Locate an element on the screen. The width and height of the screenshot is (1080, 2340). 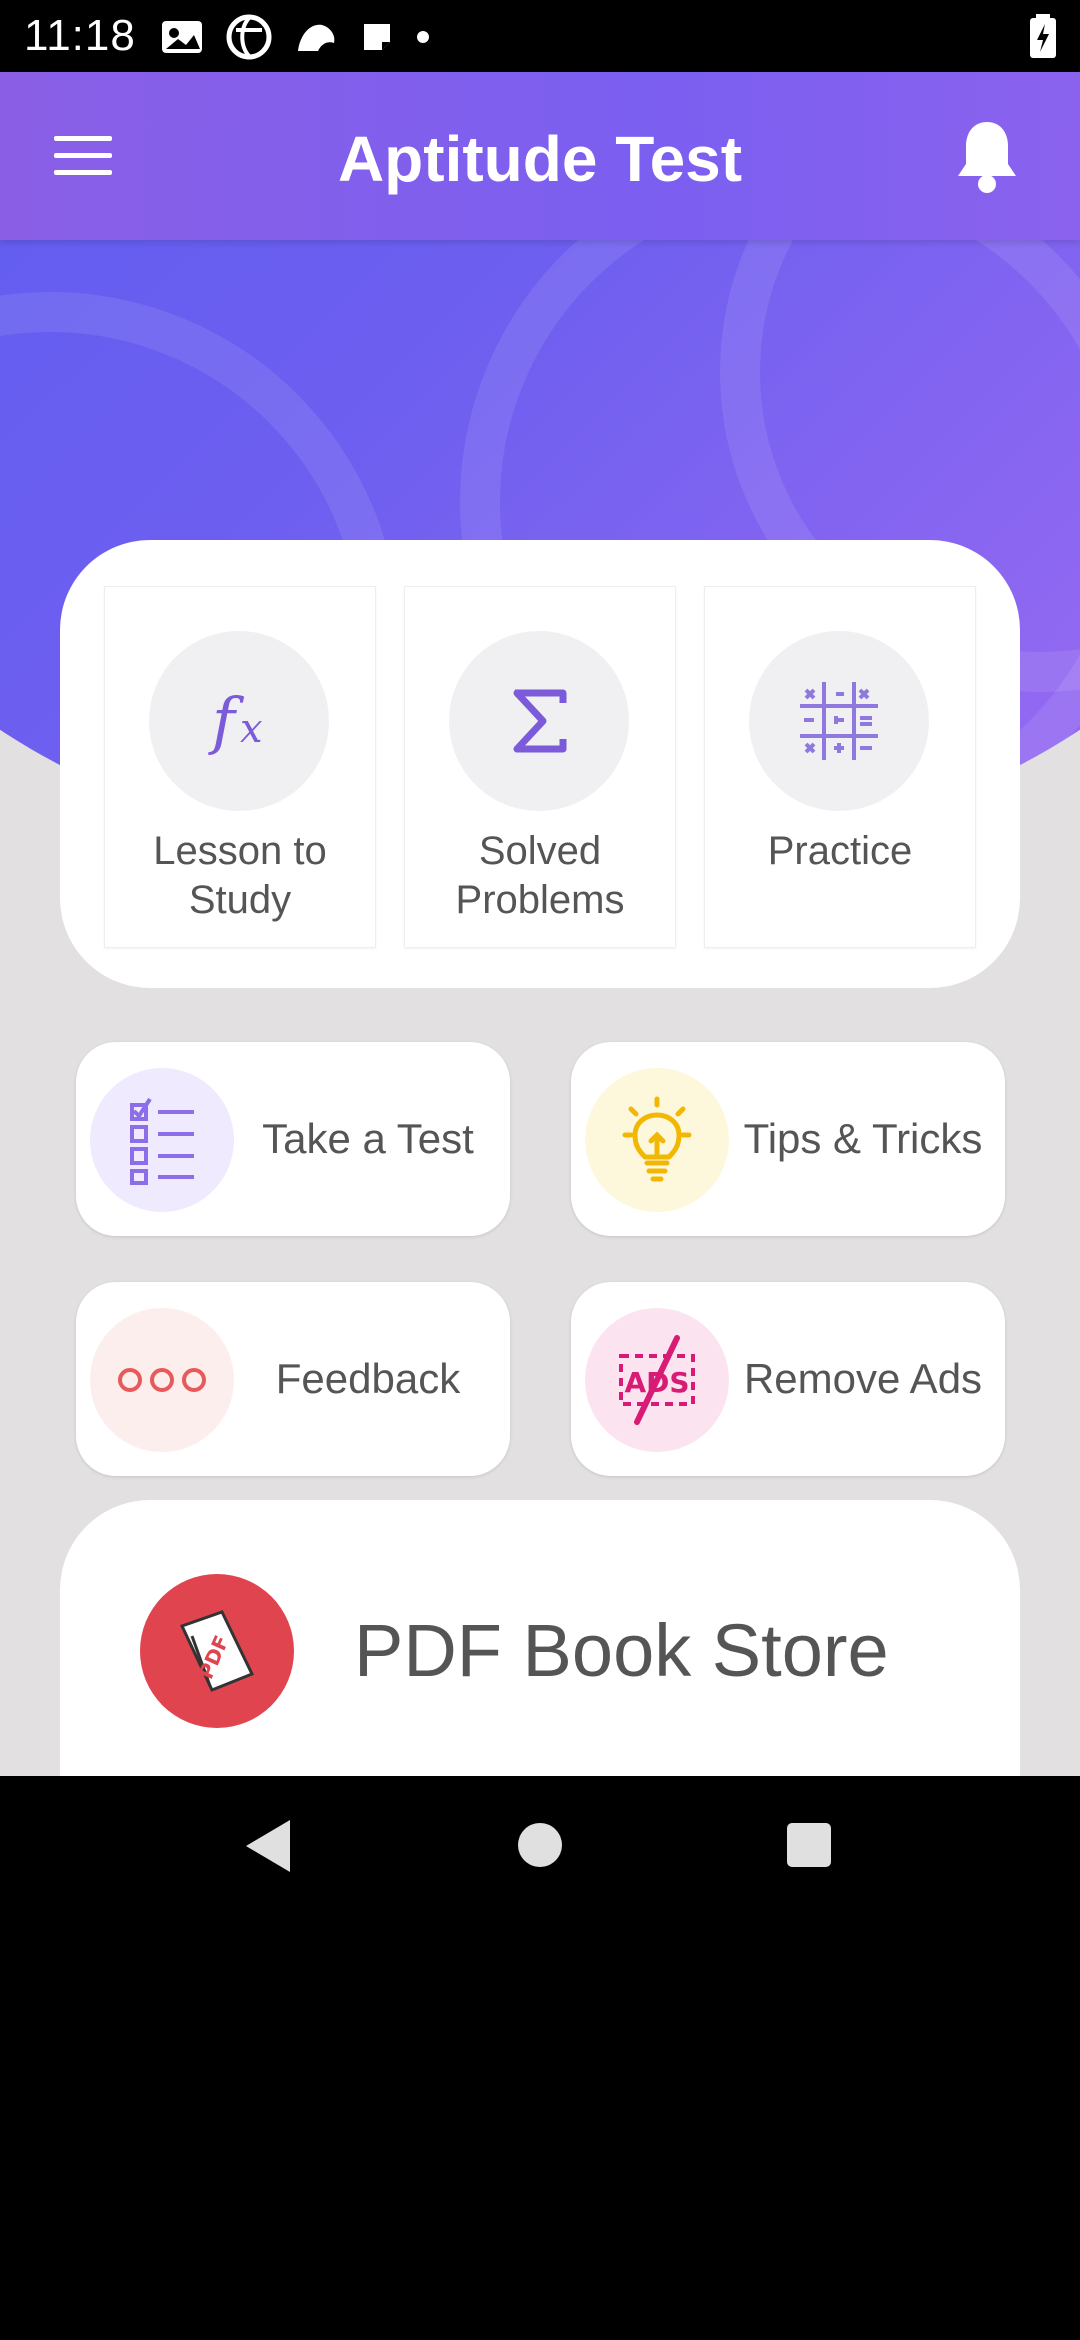
tile-practice: Practice is located at coordinates (840, 767).